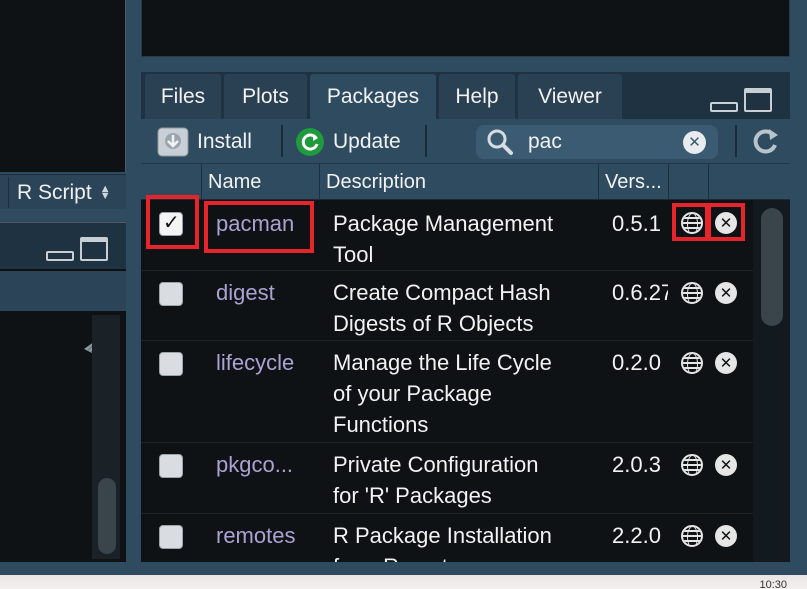  What do you see at coordinates (433, 323) in the screenshot?
I see `package-description: Digests of R Objects` at bounding box center [433, 323].